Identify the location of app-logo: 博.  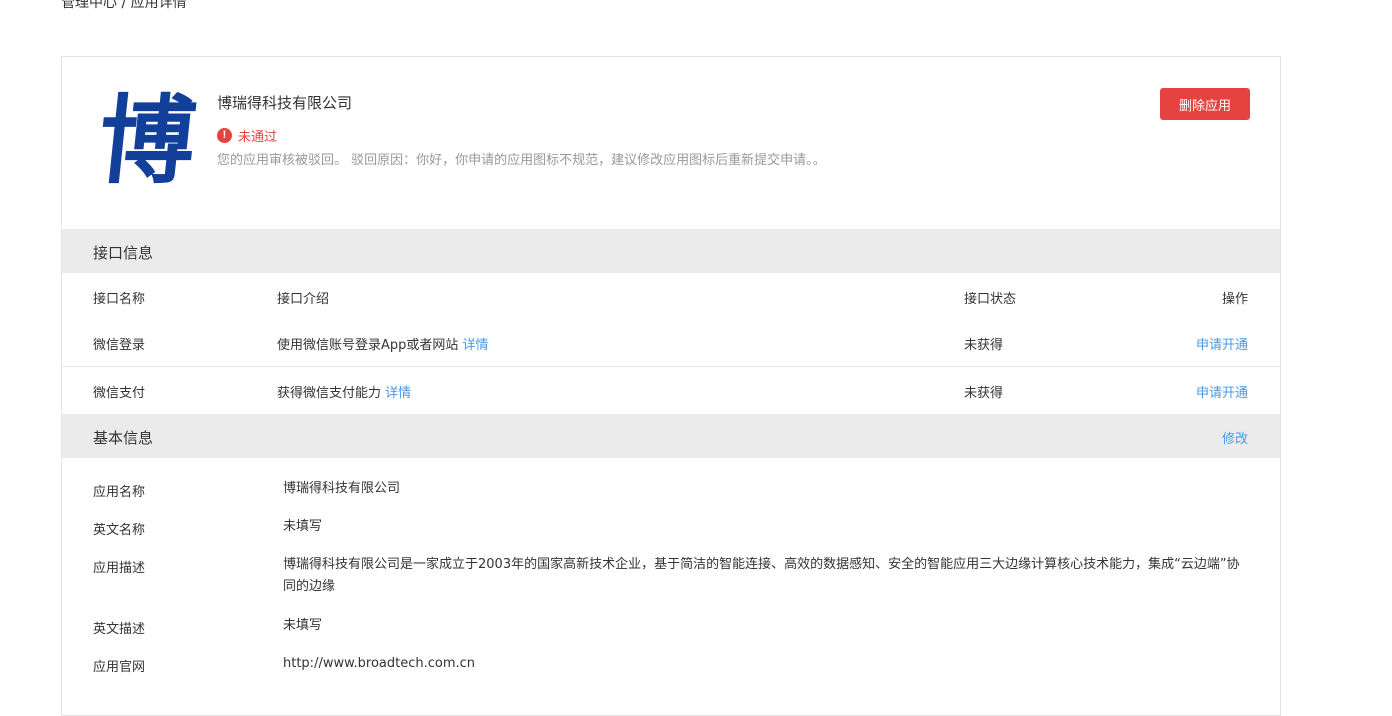
(147, 140).